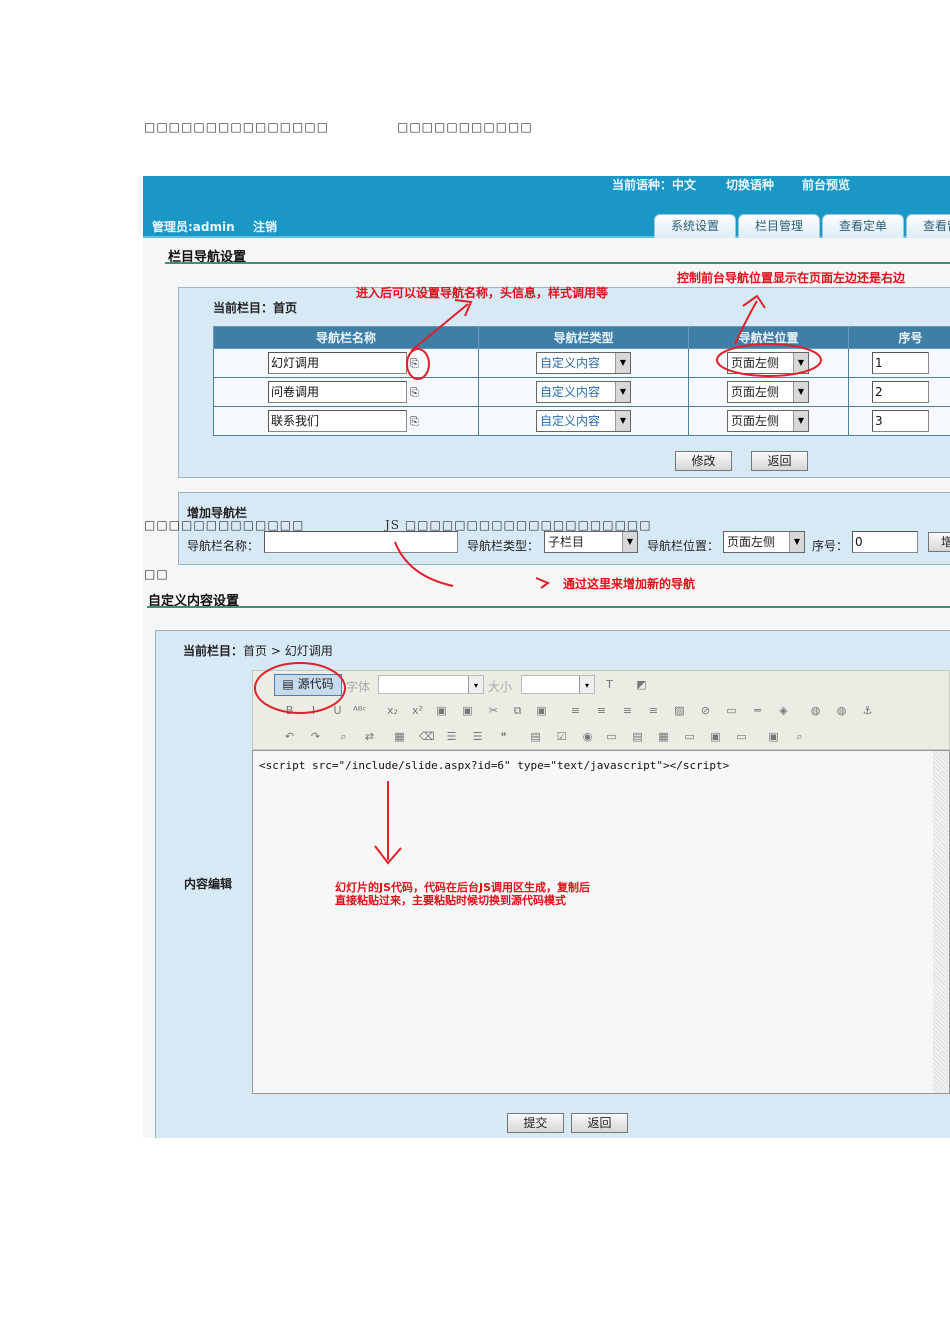 Image resolution: width=950 pixels, height=1344 pixels. What do you see at coordinates (465, 127) in the screenshot?
I see `doc-text-line1b: □□□□□□□□□□□` at bounding box center [465, 127].